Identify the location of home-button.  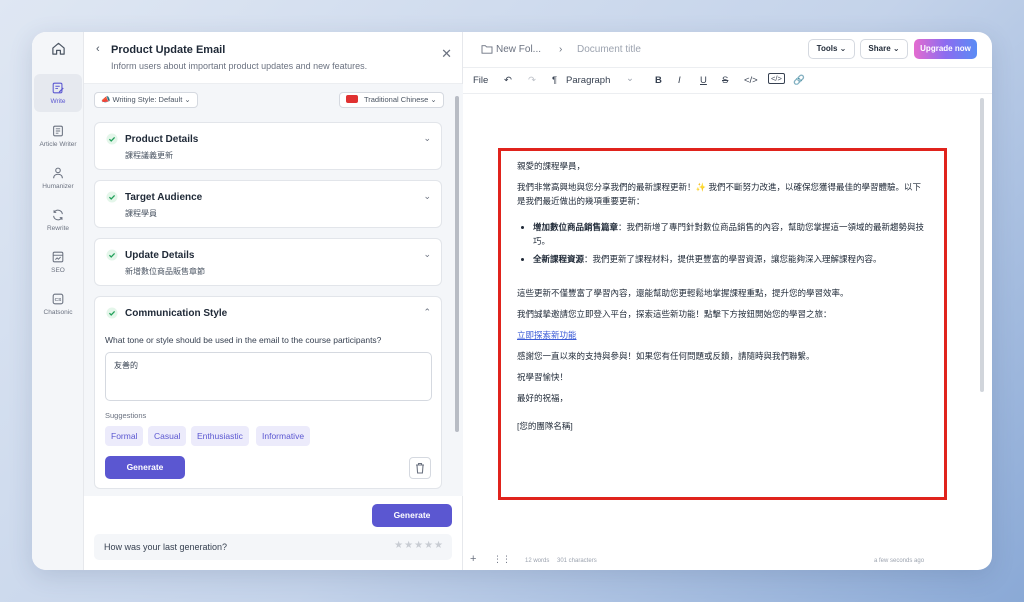
(58, 51).